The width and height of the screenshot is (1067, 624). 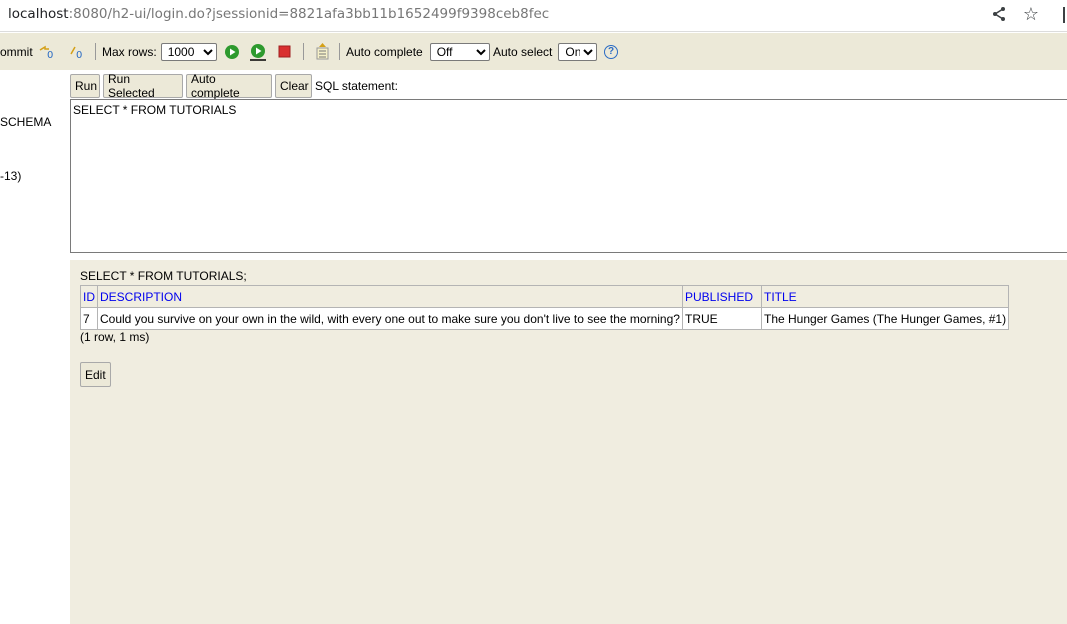 I want to click on autocommit-icon: 0, so click(x=77, y=51).